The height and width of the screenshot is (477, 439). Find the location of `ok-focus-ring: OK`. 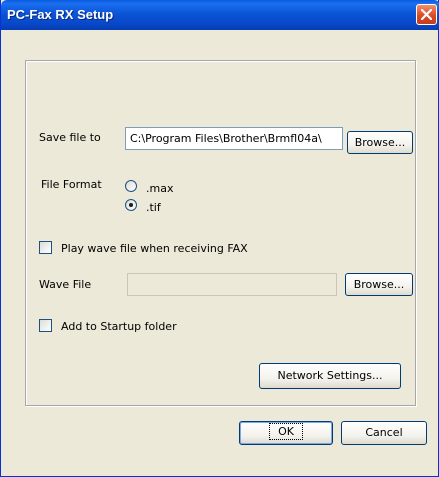

ok-focus-ring: OK is located at coordinates (286, 431).